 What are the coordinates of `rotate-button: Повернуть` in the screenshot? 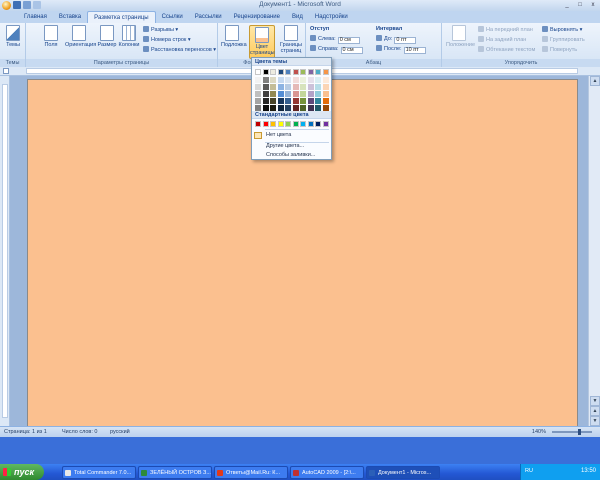 It's located at (559, 50).